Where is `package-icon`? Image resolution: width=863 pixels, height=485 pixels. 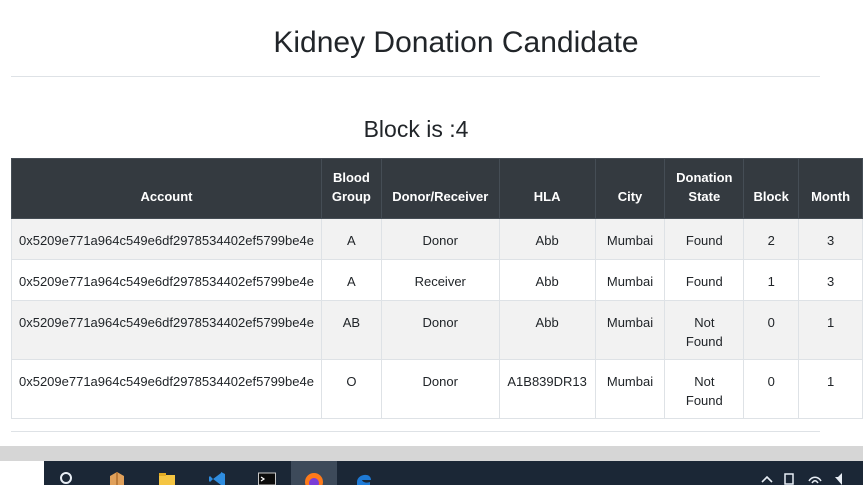
package-icon is located at coordinates (117, 473).